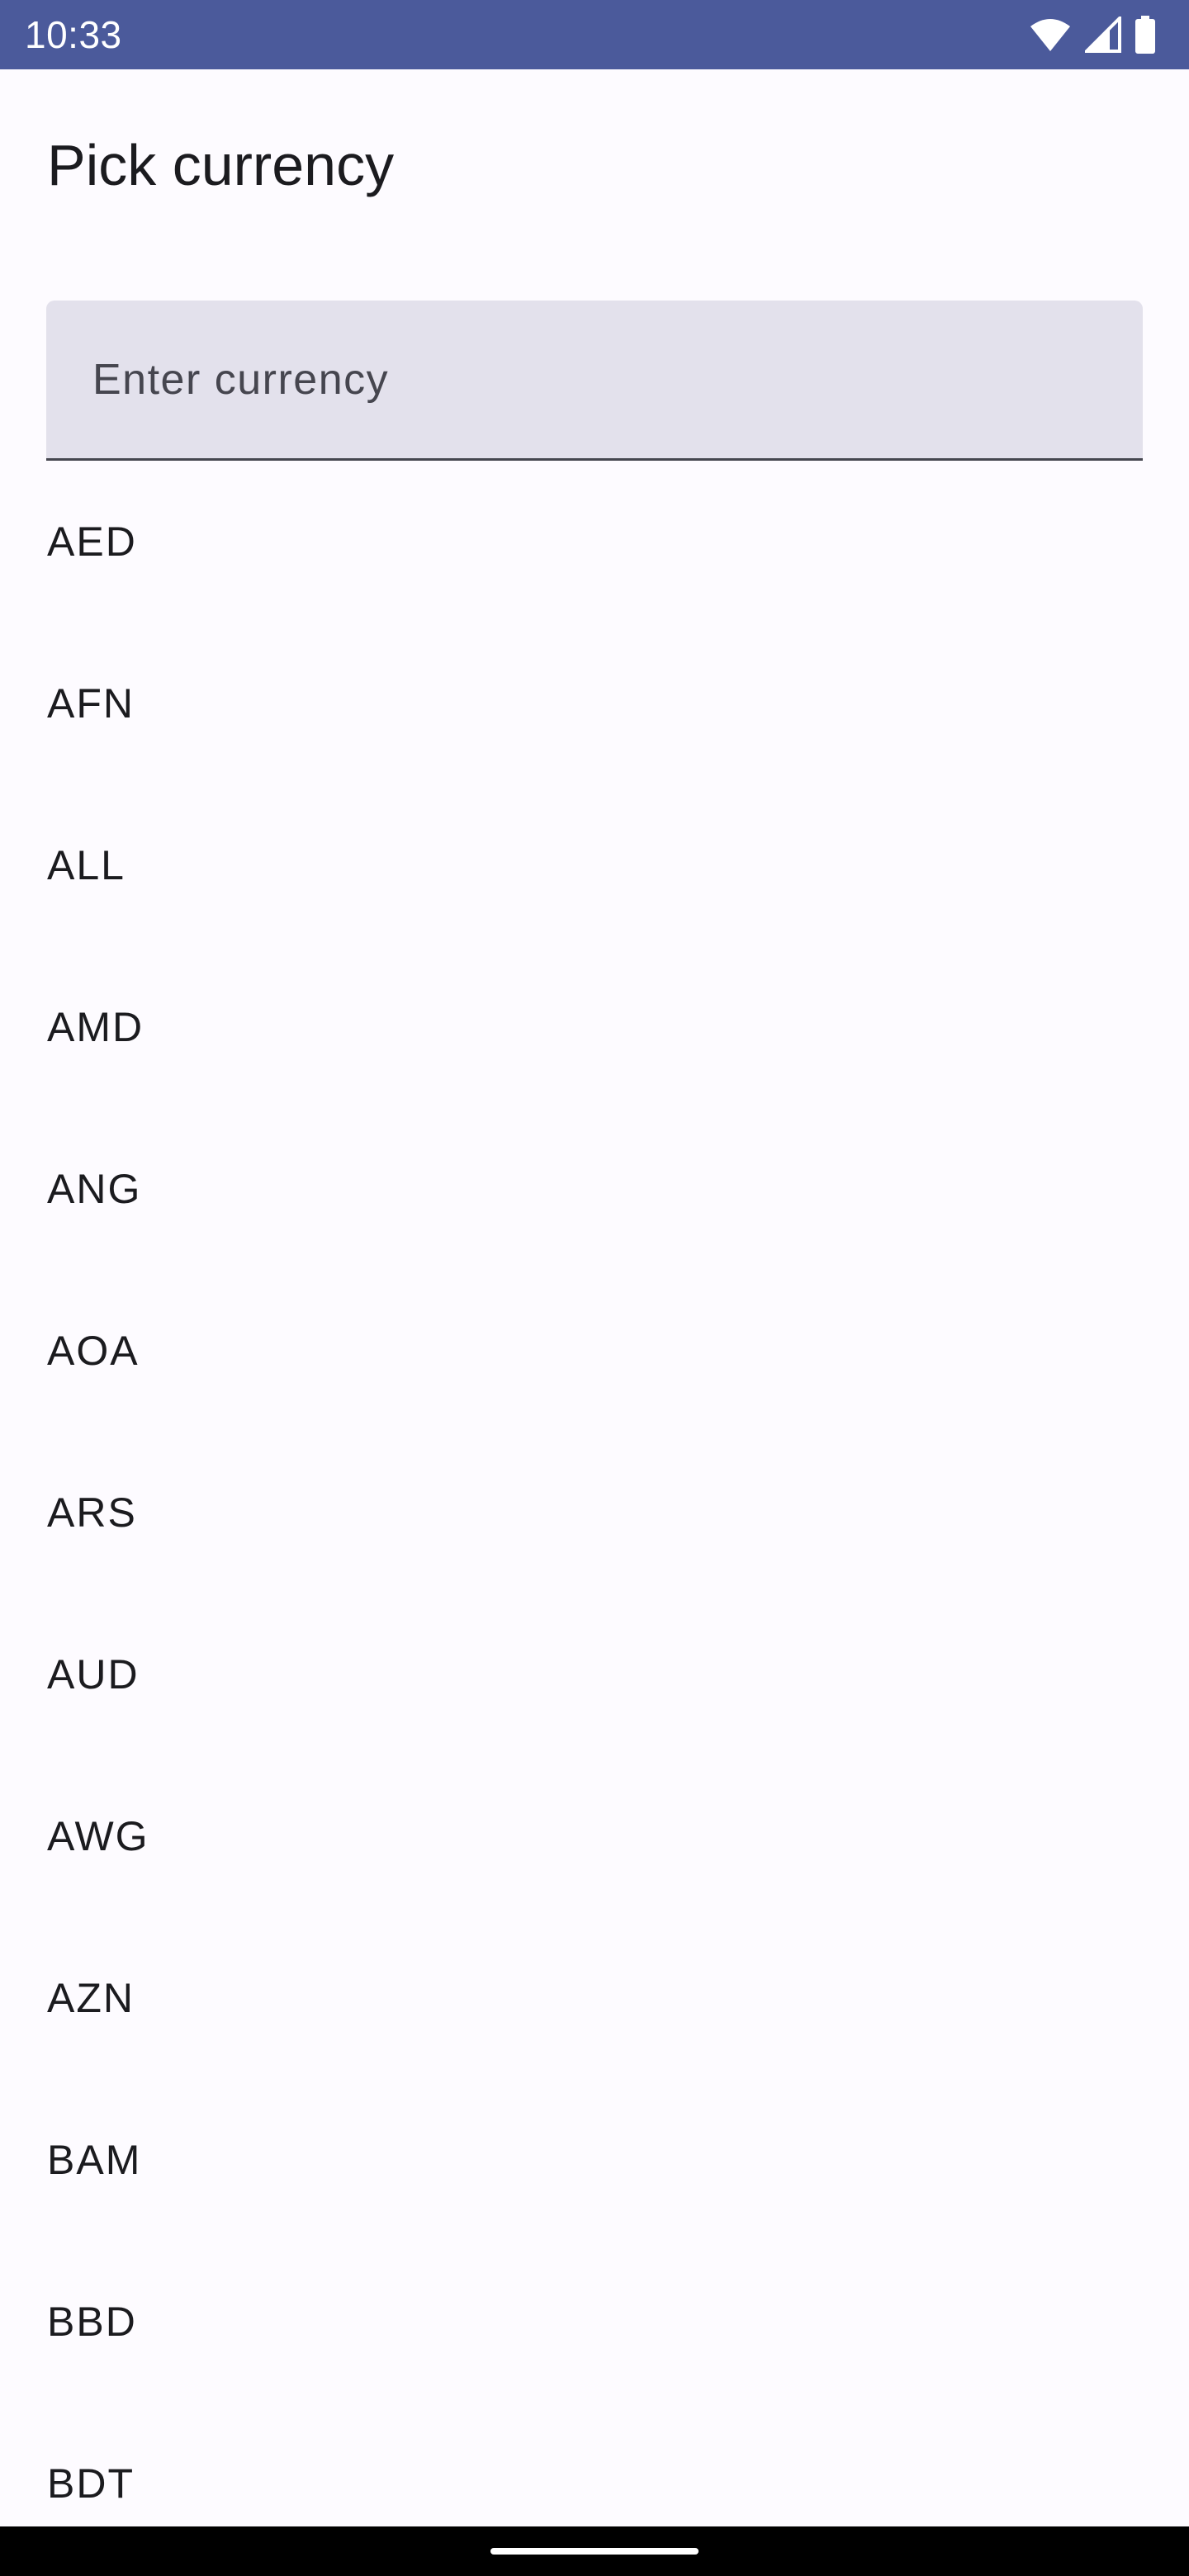  What do you see at coordinates (1103, 35) in the screenshot?
I see `cellular-signal-icon` at bounding box center [1103, 35].